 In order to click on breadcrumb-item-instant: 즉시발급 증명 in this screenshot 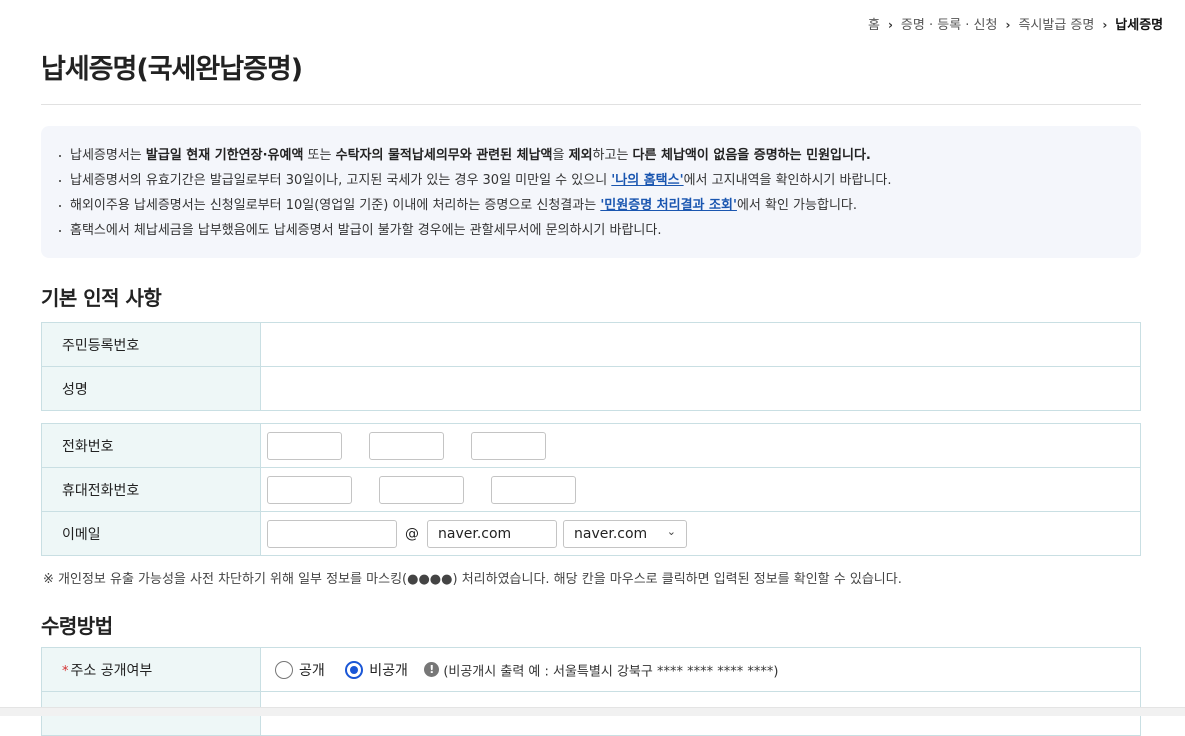, I will do `click(1056, 23)`.